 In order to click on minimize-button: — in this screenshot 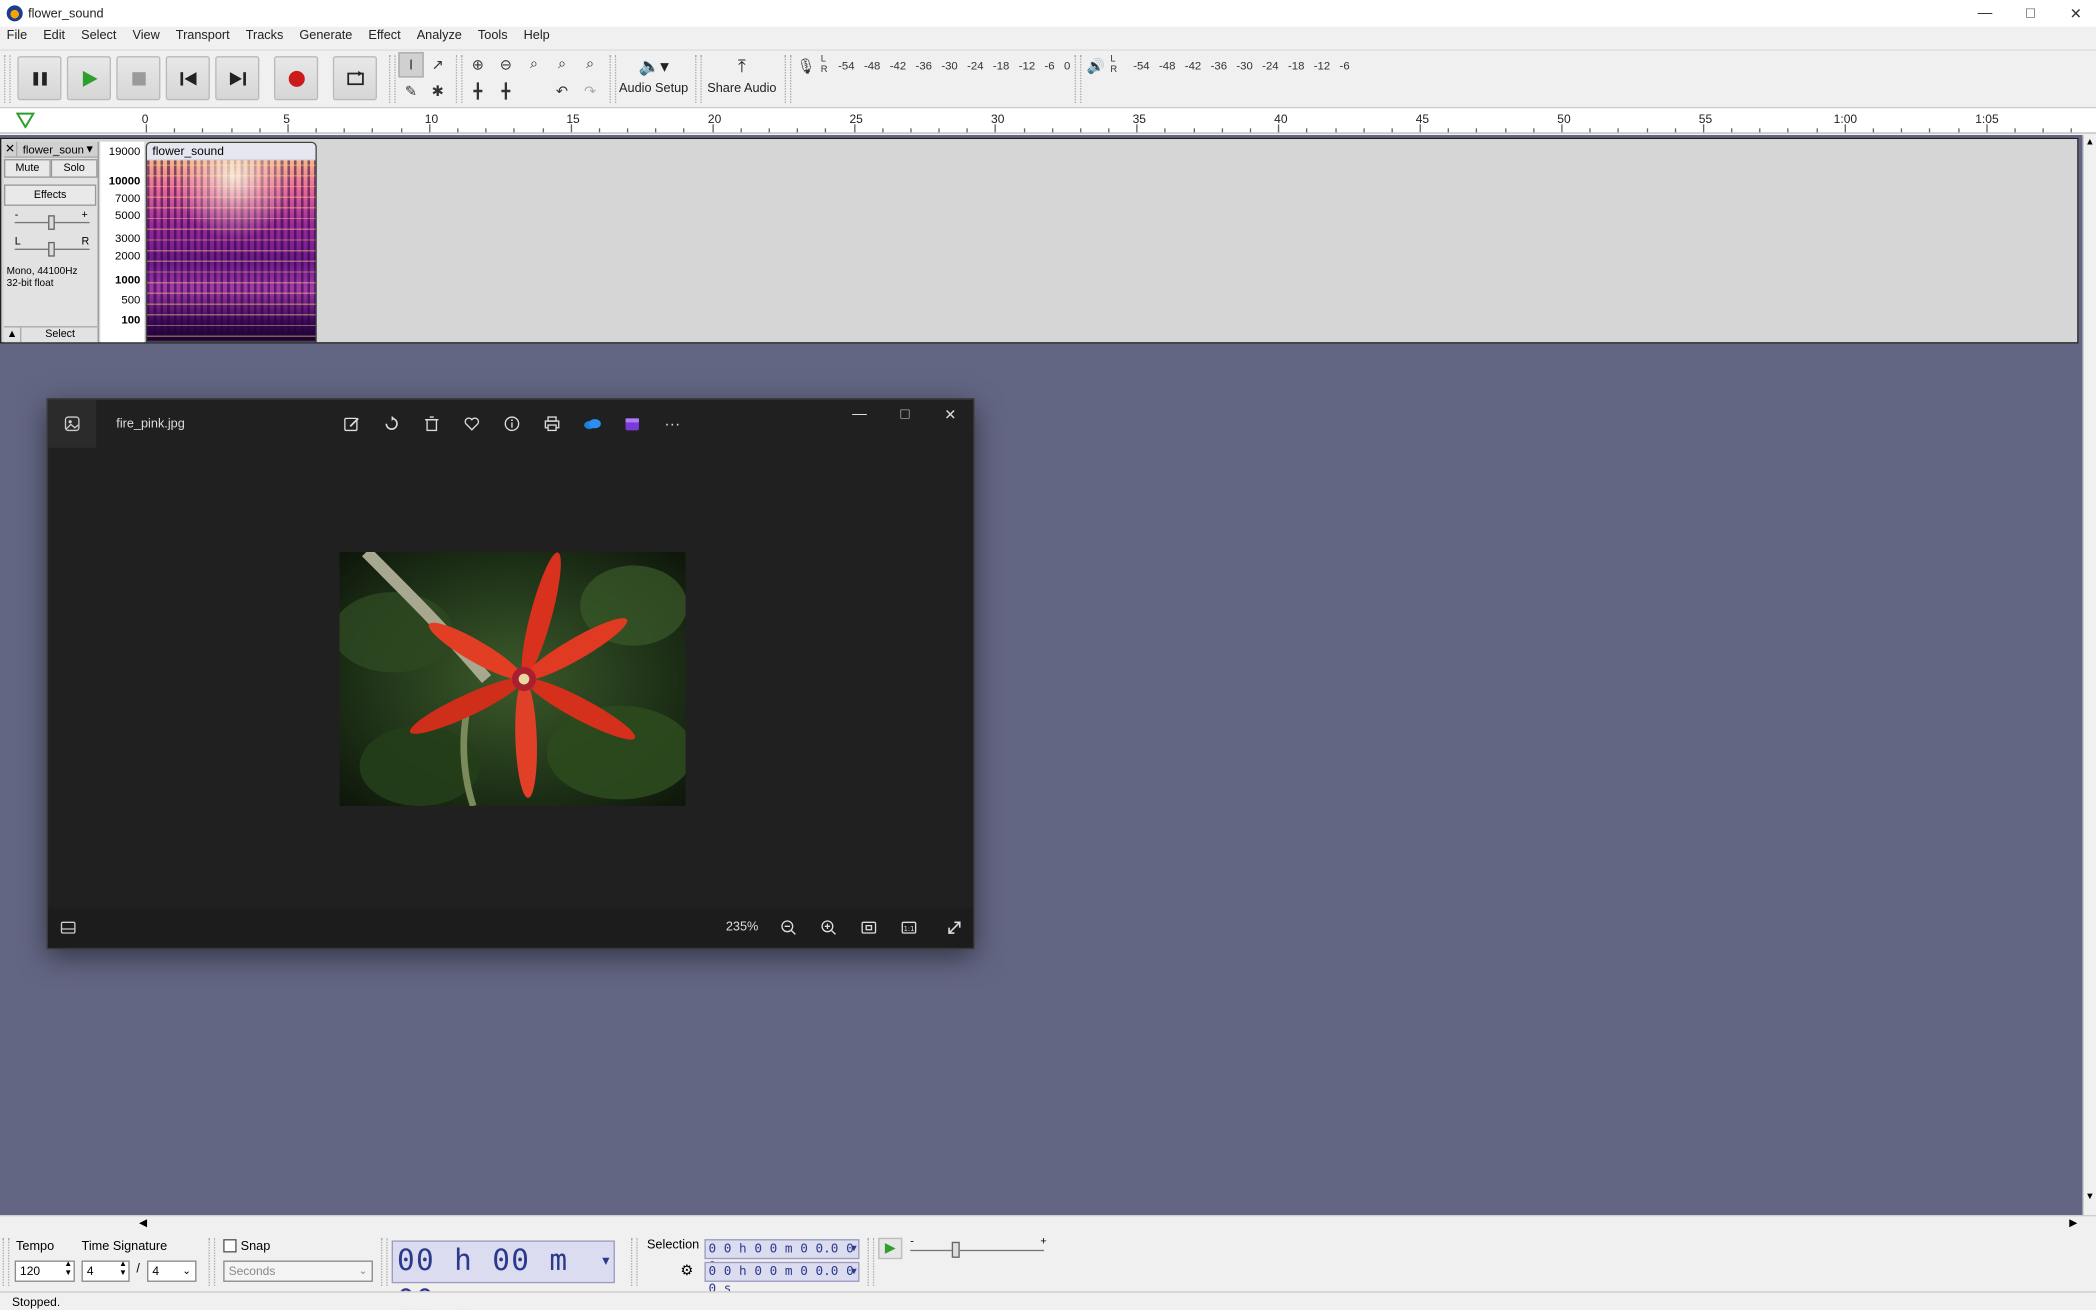, I will do `click(1984, 13)`.